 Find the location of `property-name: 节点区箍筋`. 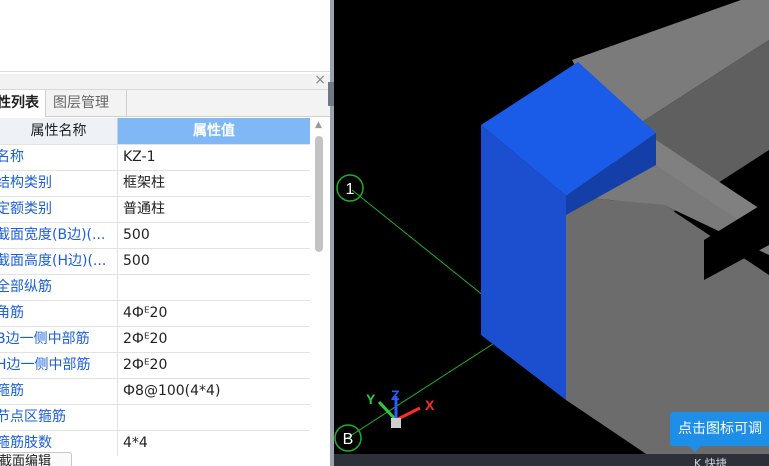

property-name: 节点区箍筋 is located at coordinates (59, 417).